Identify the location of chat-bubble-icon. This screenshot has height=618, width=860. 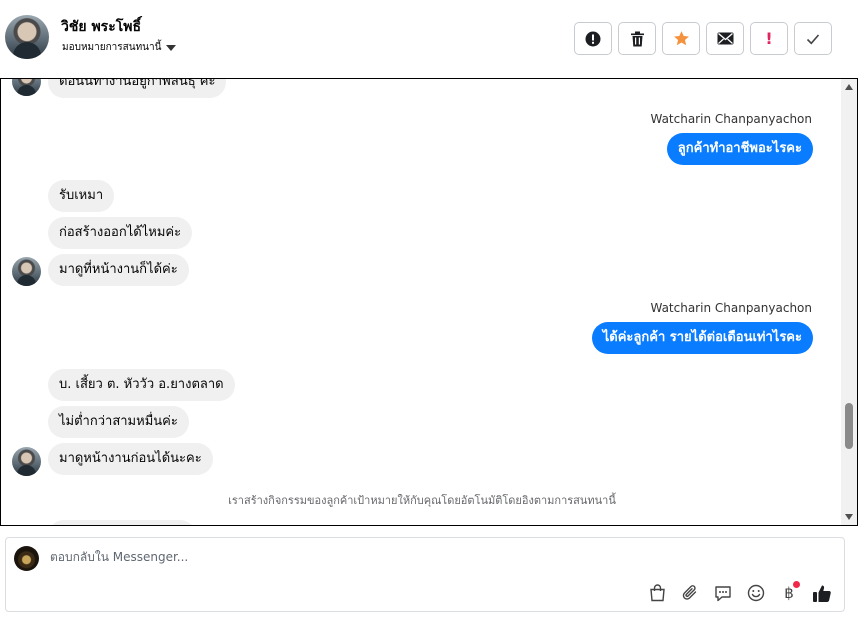
(723, 593).